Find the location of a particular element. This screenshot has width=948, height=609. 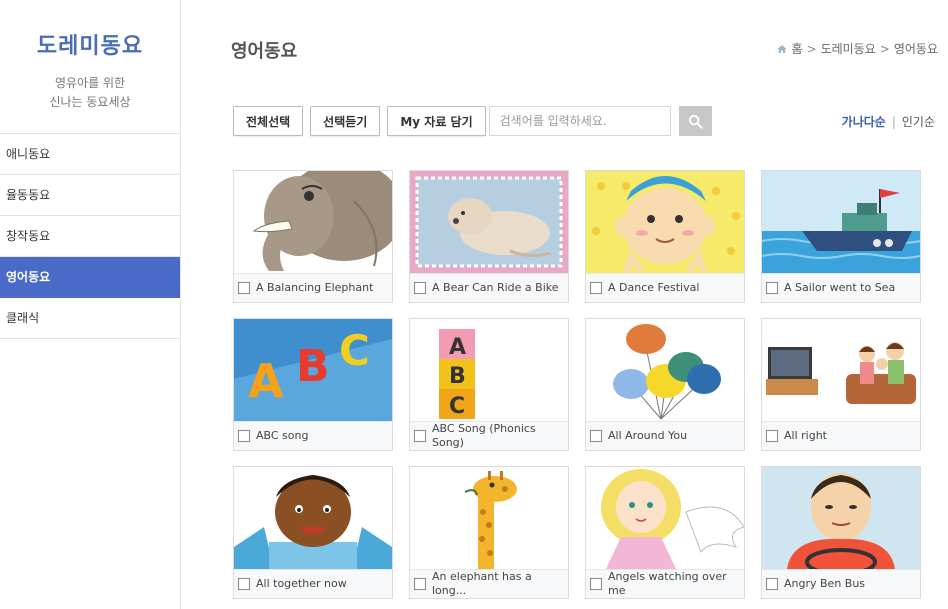

song-title: A Balancing Elephant is located at coordinates (314, 288).